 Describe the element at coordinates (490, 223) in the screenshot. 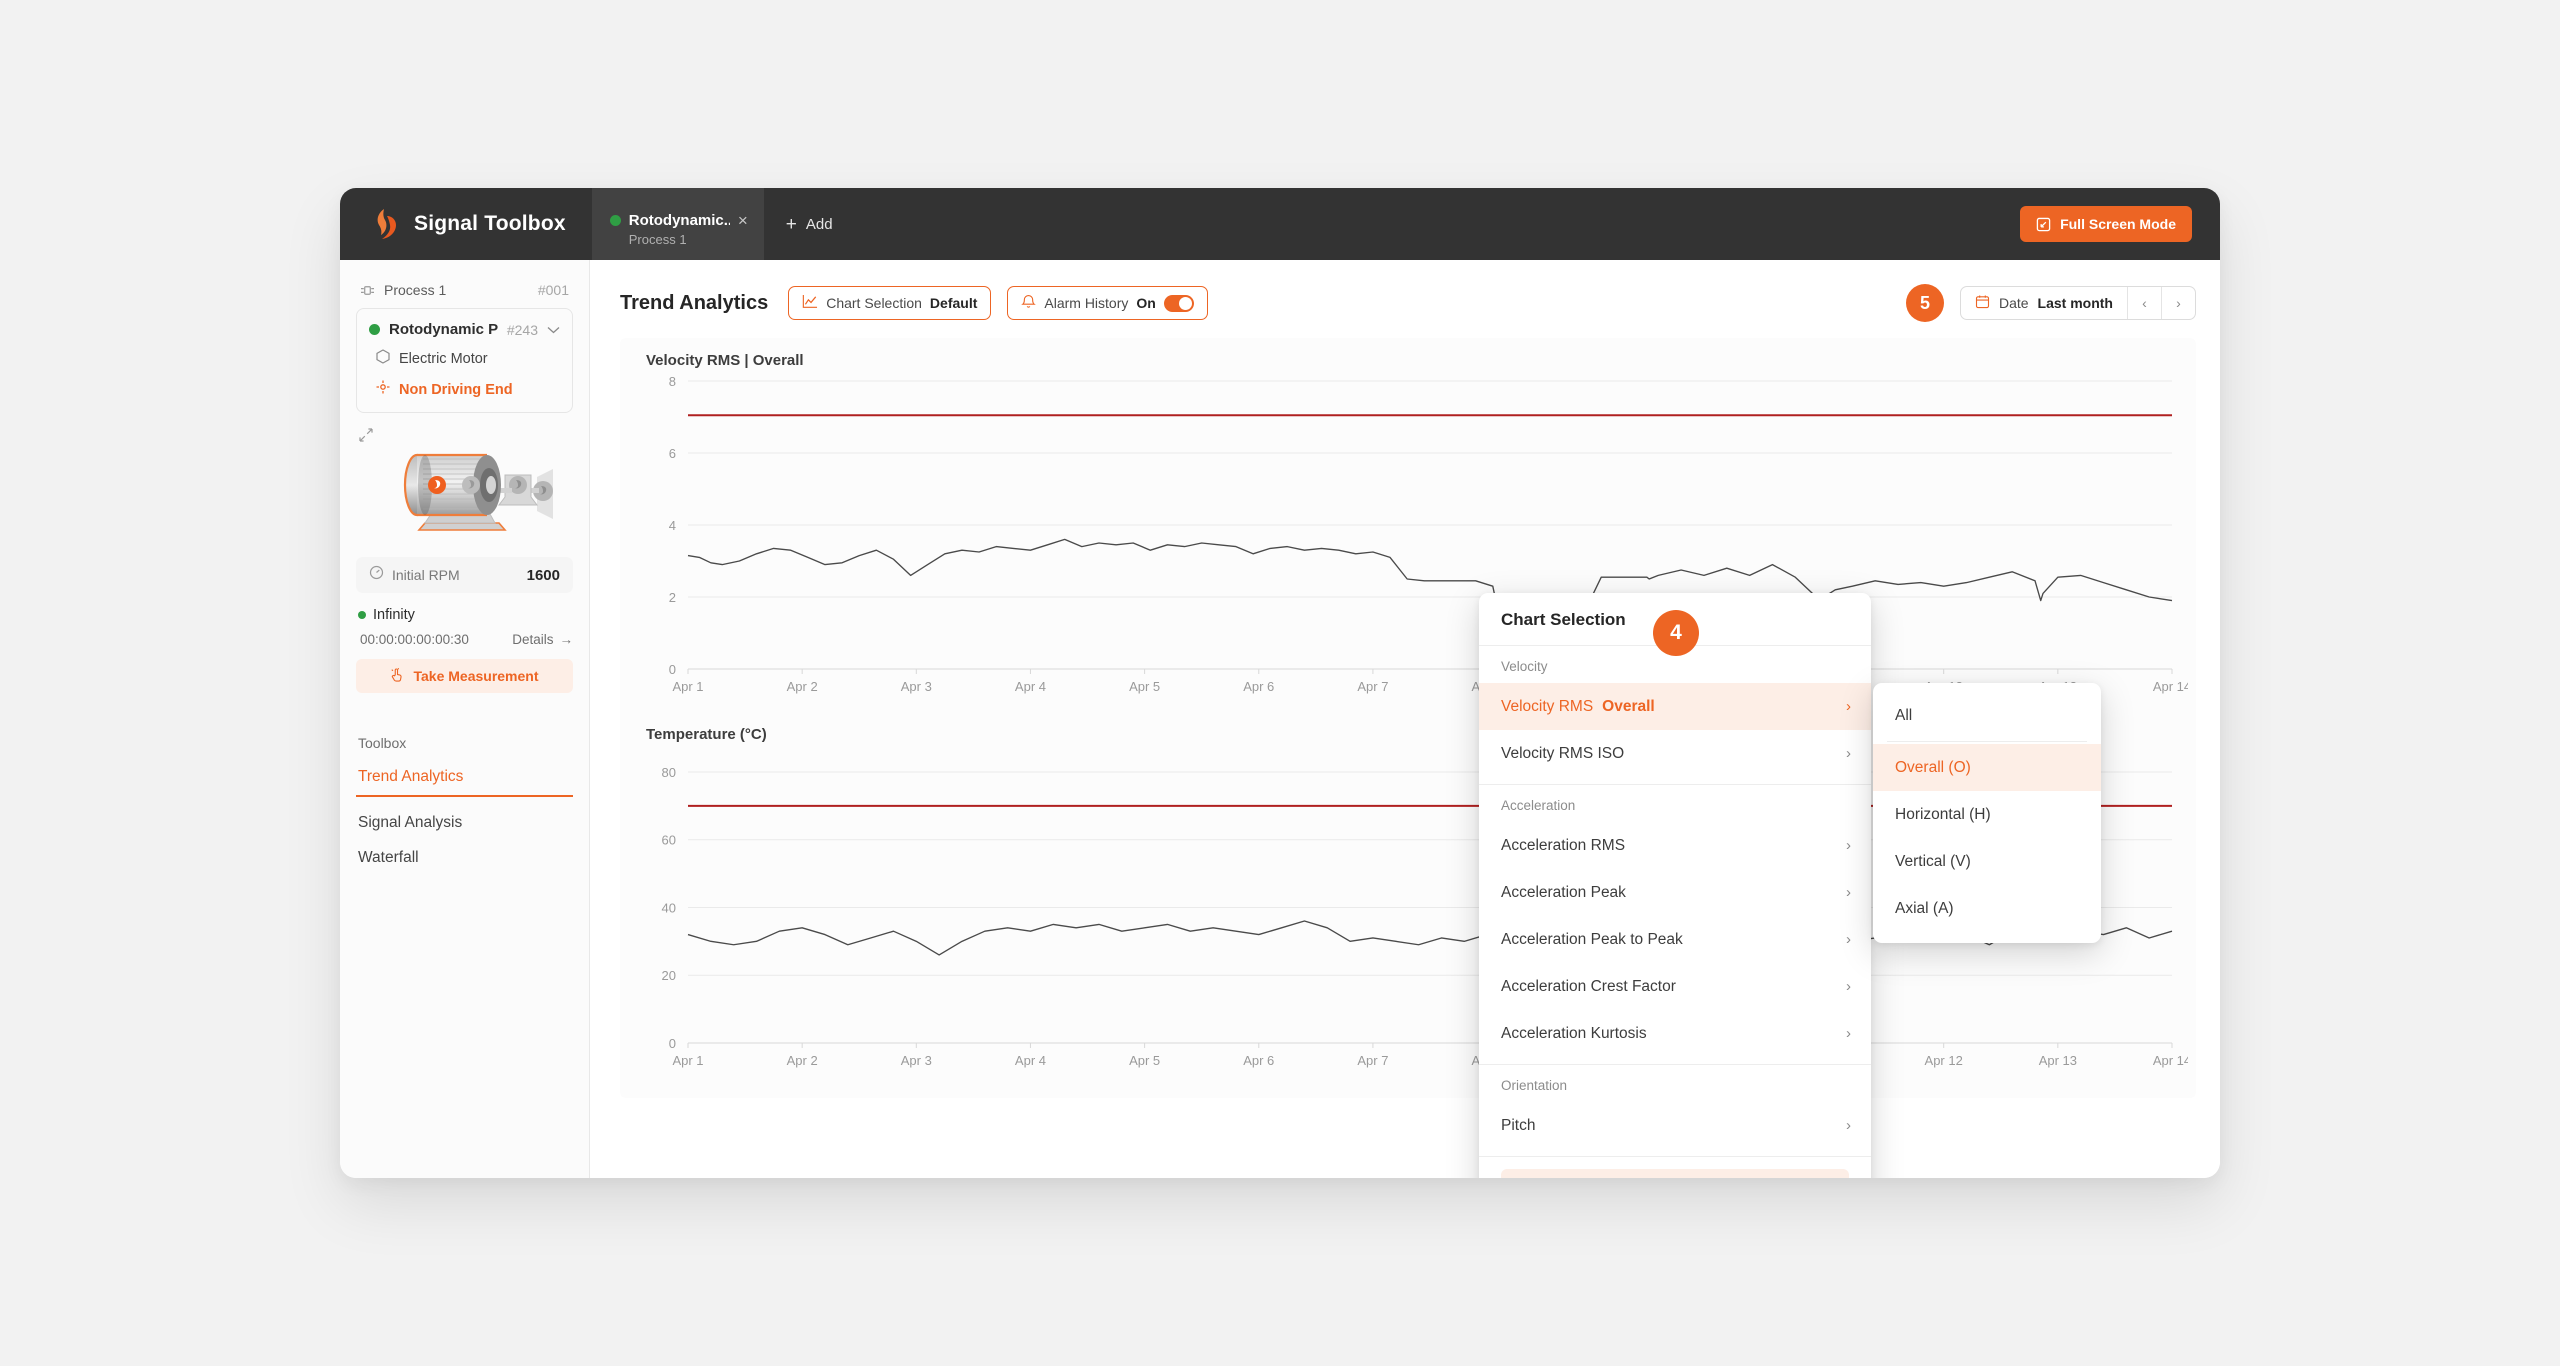

I see `brand-title: Signal Toolbox` at that location.